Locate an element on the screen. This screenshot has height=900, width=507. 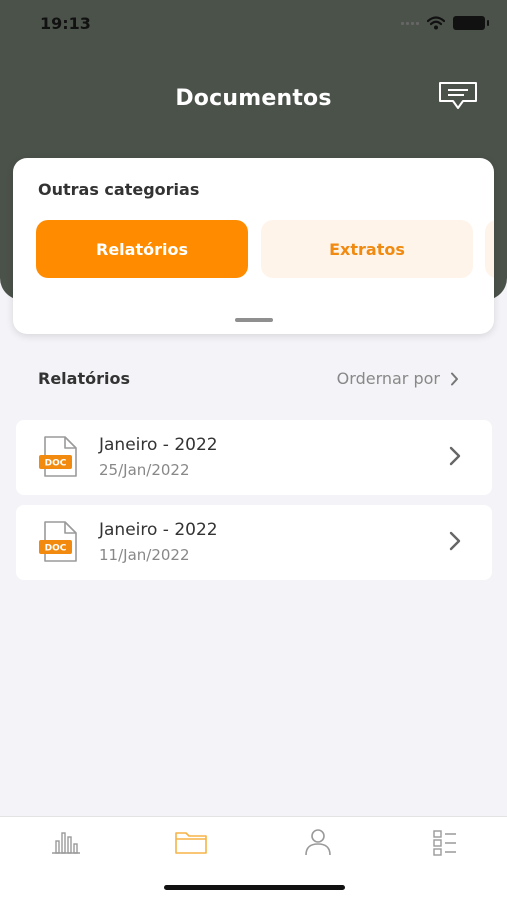
chat-bubble-icon is located at coordinates (458, 96).